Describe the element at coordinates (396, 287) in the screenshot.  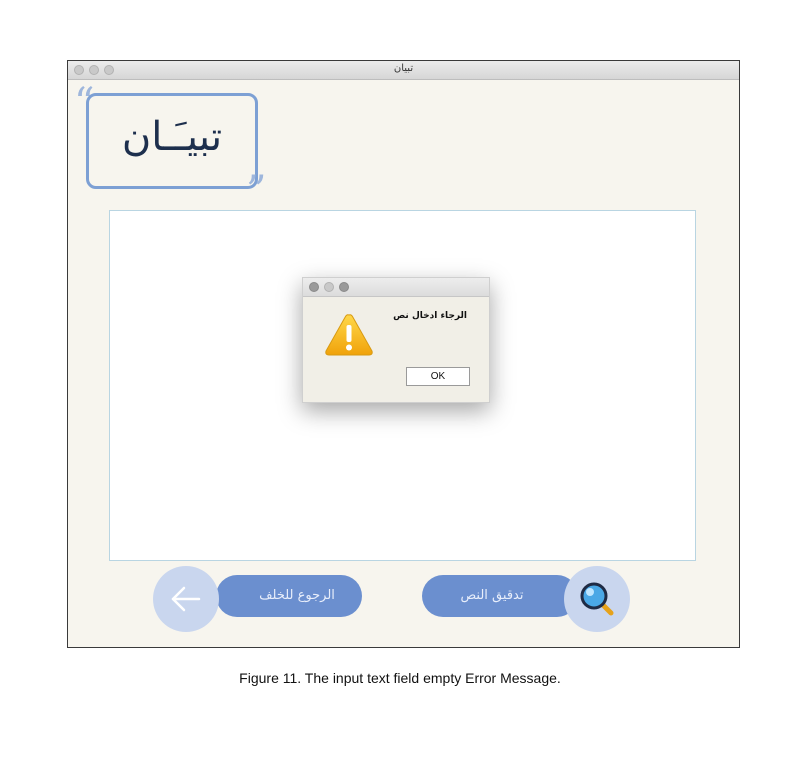
I see `dialog-title-bar` at that location.